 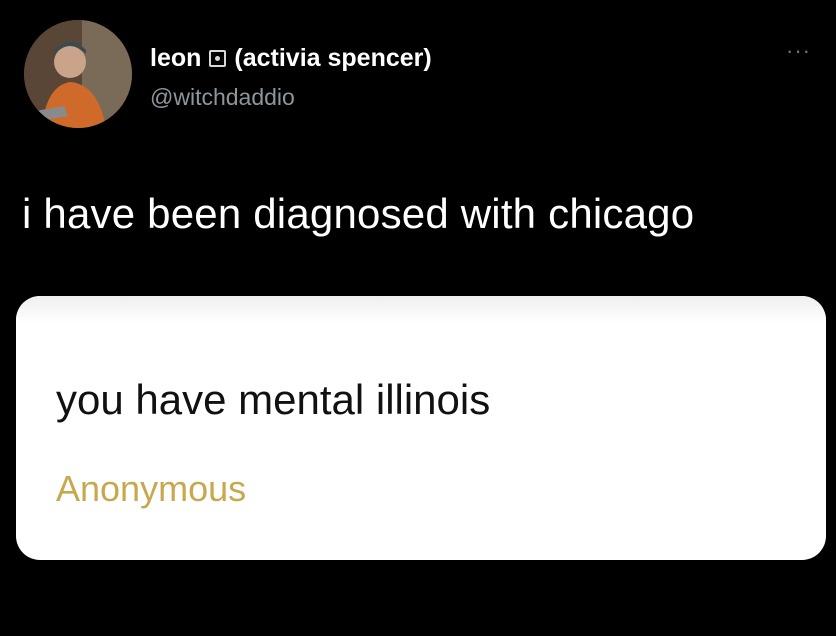 I want to click on avatar-image, so click(x=78, y=74).